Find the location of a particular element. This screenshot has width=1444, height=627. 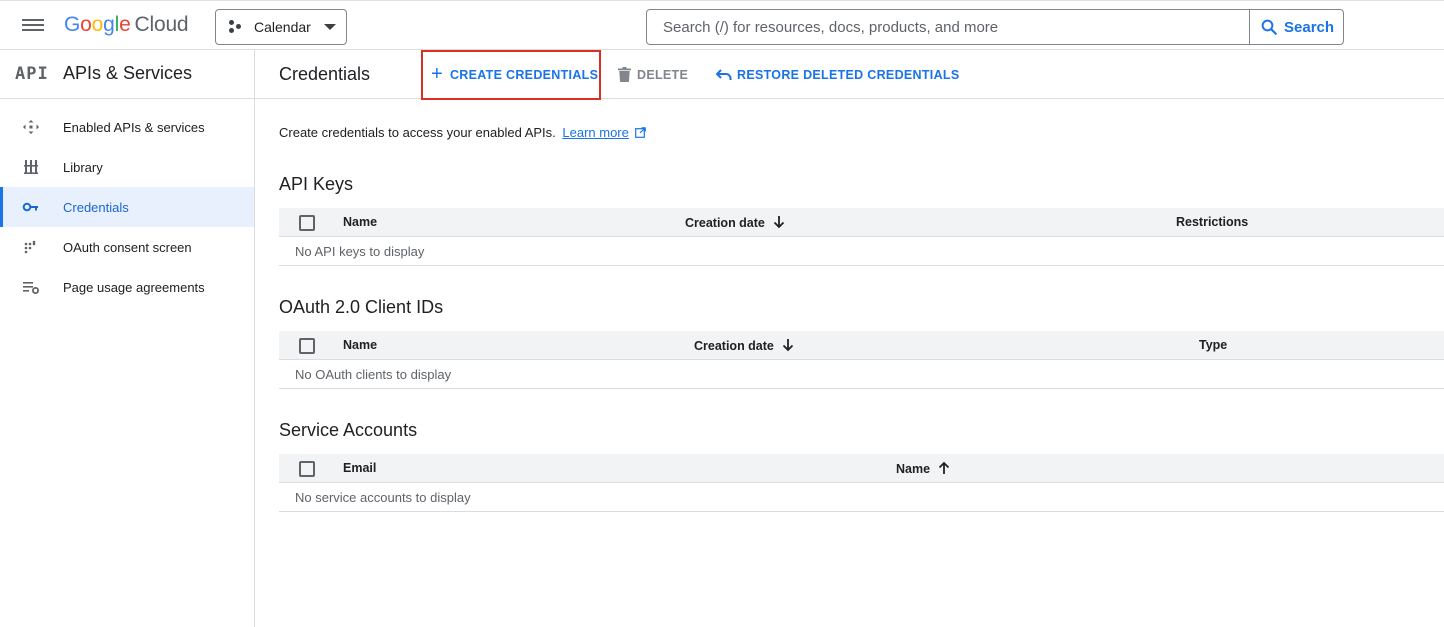

library-icon is located at coordinates (31, 167).